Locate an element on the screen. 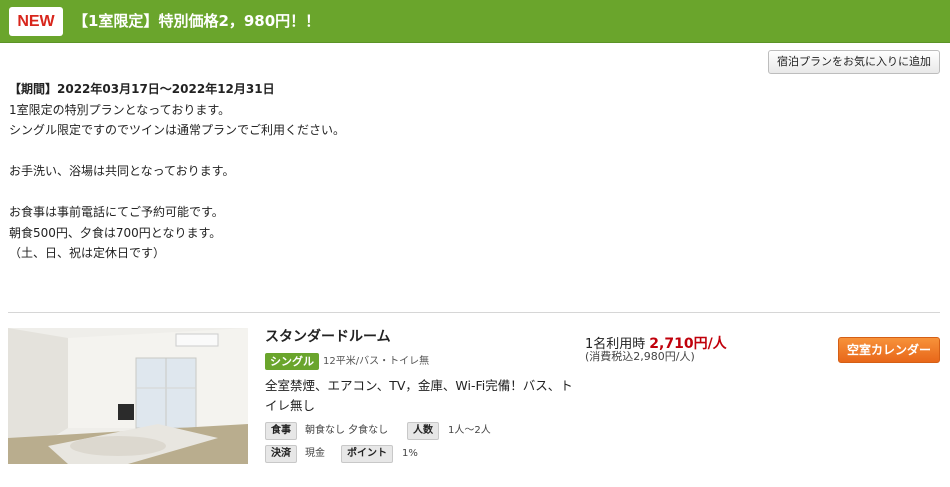 The image size is (950, 487). points-label: ポイント is located at coordinates (367, 454).